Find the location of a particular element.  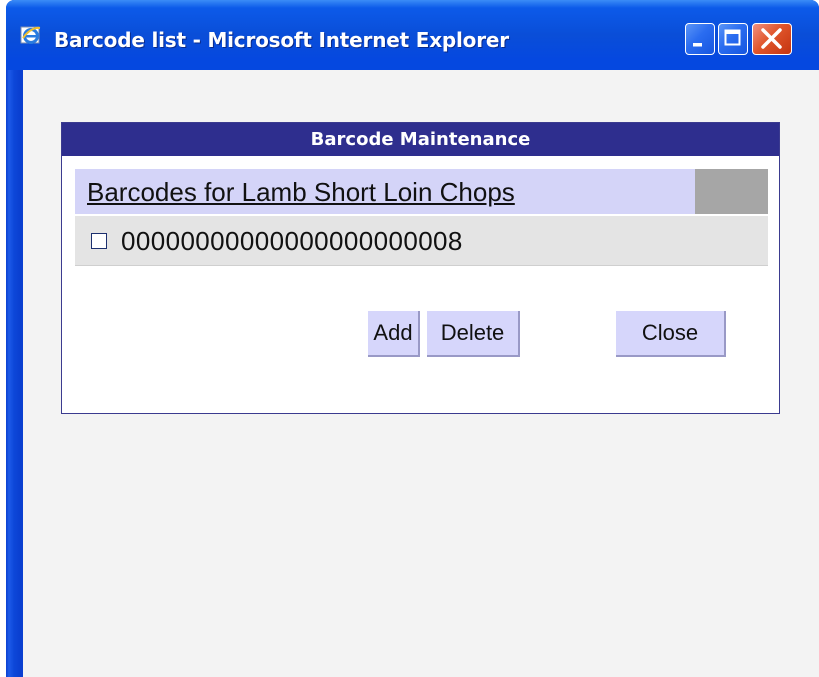

close-icon is located at coordinates (771, 38).